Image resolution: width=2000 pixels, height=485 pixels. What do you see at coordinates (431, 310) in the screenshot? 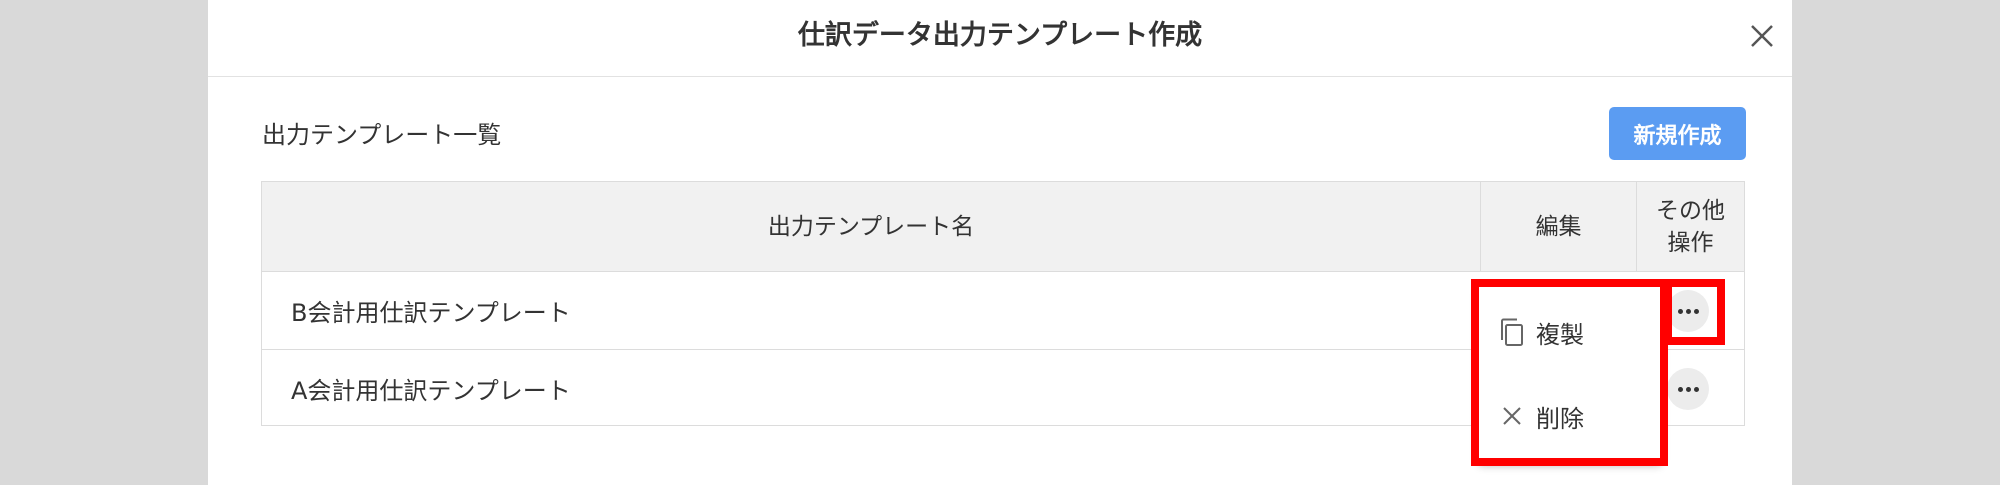
I see `template-name: B会計用仕訳テンプレート` at bounding box center [431, 310].